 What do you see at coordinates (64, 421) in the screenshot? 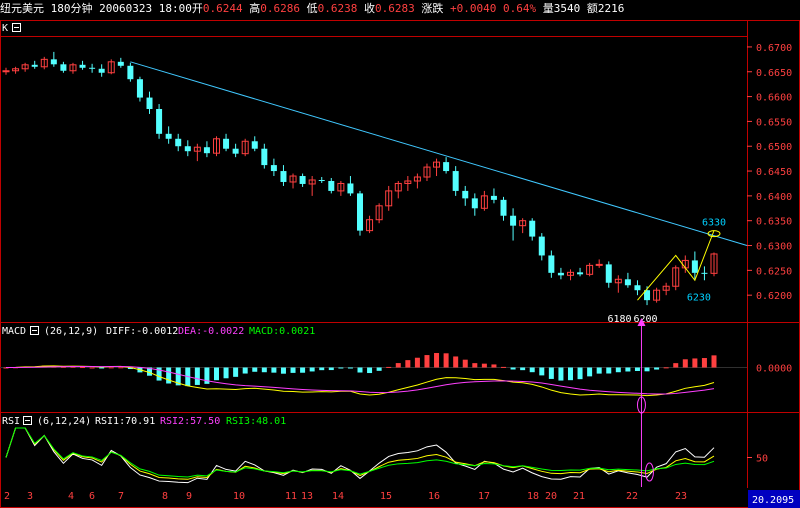
I see `rsi-params: (6,12,24)` at bounding box center [64, 421].